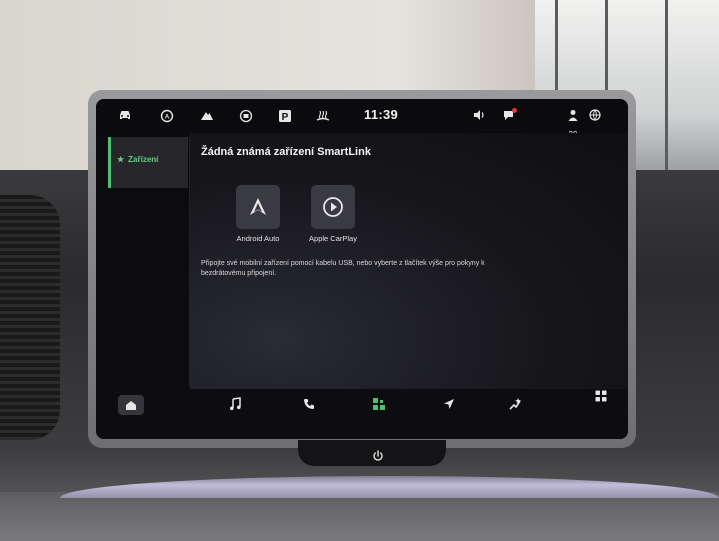 The width and height of the screenshot is (719, 541). Describe the element at coordinates (207, 117) in the screenshot. I see `mountain-mode-icon` at that location.